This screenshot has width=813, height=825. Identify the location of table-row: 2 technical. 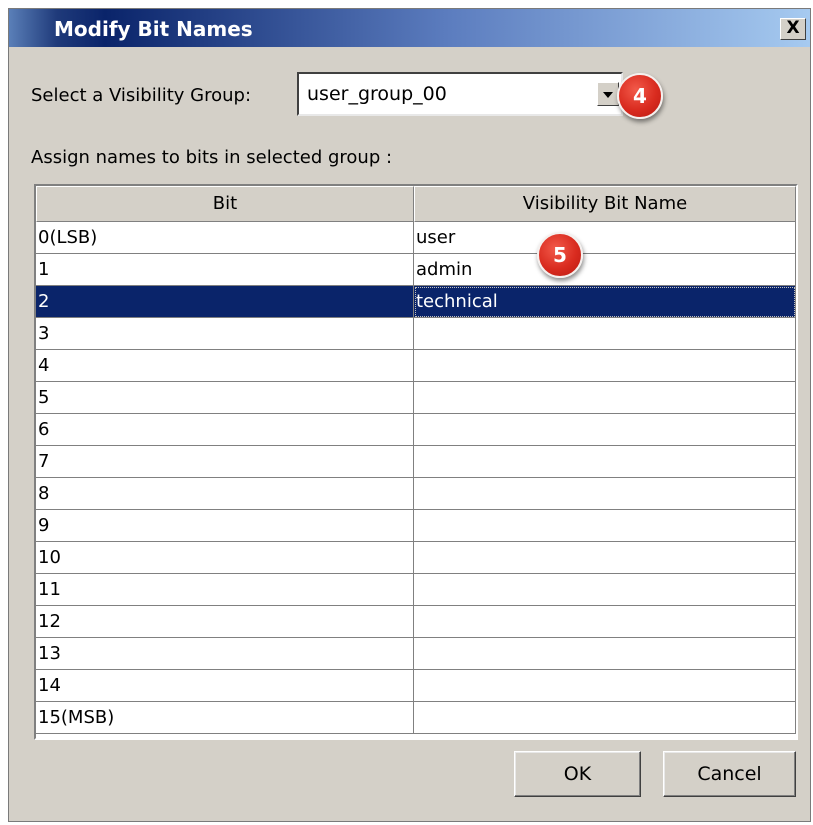
(416, 302).